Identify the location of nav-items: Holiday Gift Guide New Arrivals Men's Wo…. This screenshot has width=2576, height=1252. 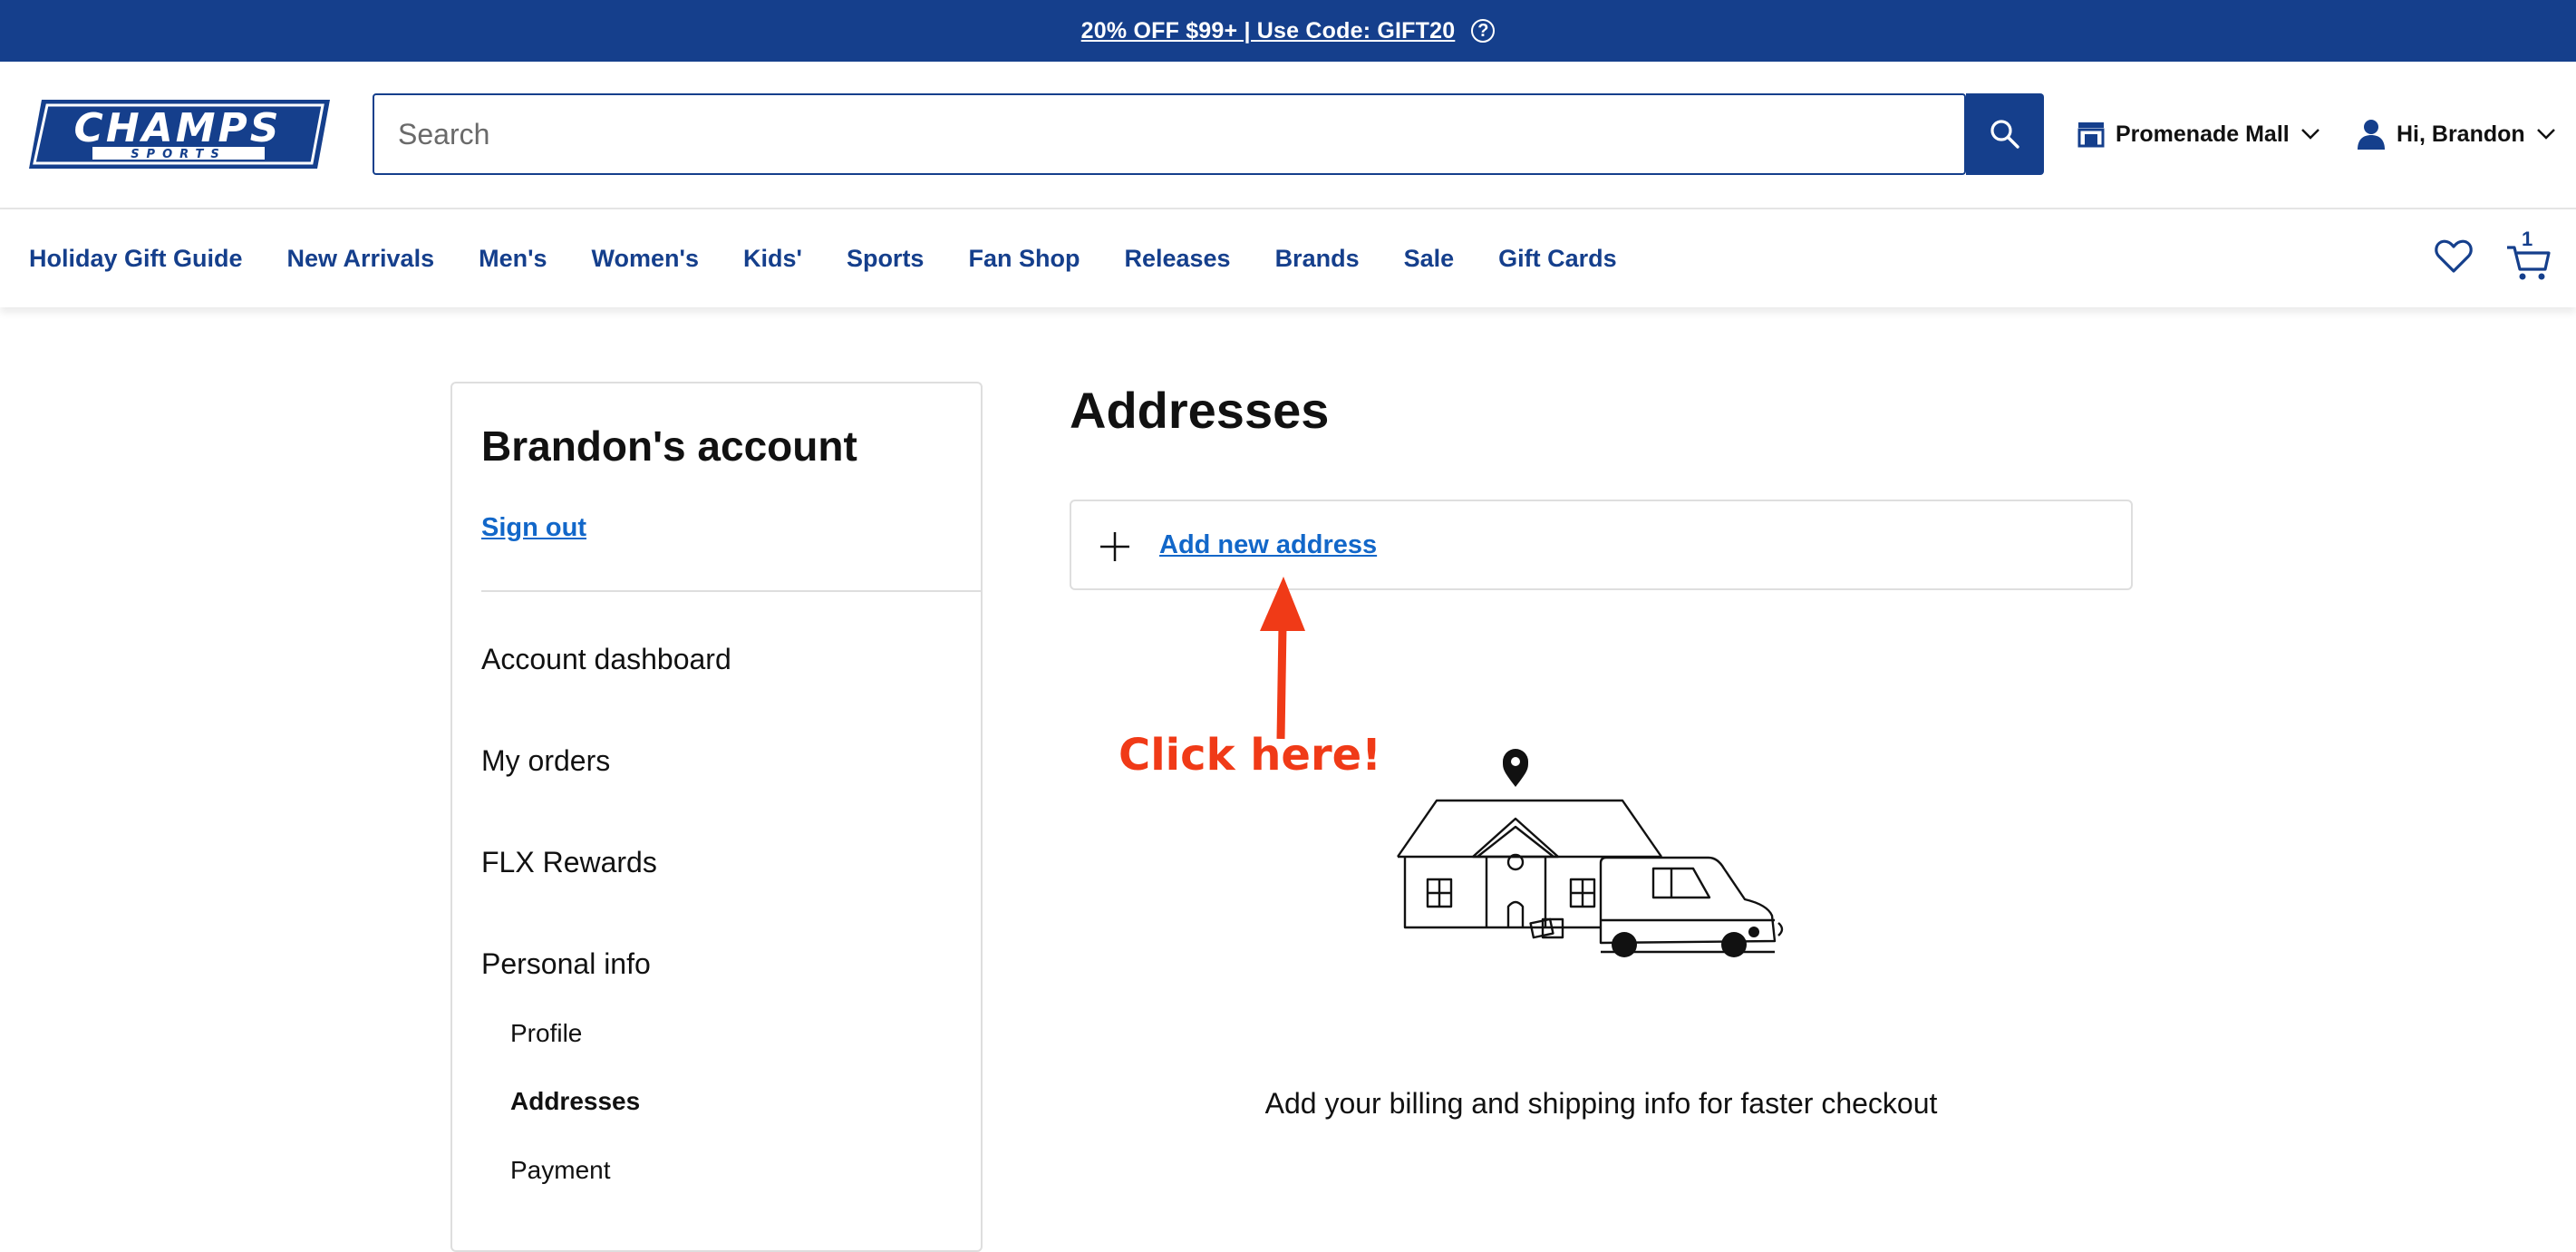
(845, 258).